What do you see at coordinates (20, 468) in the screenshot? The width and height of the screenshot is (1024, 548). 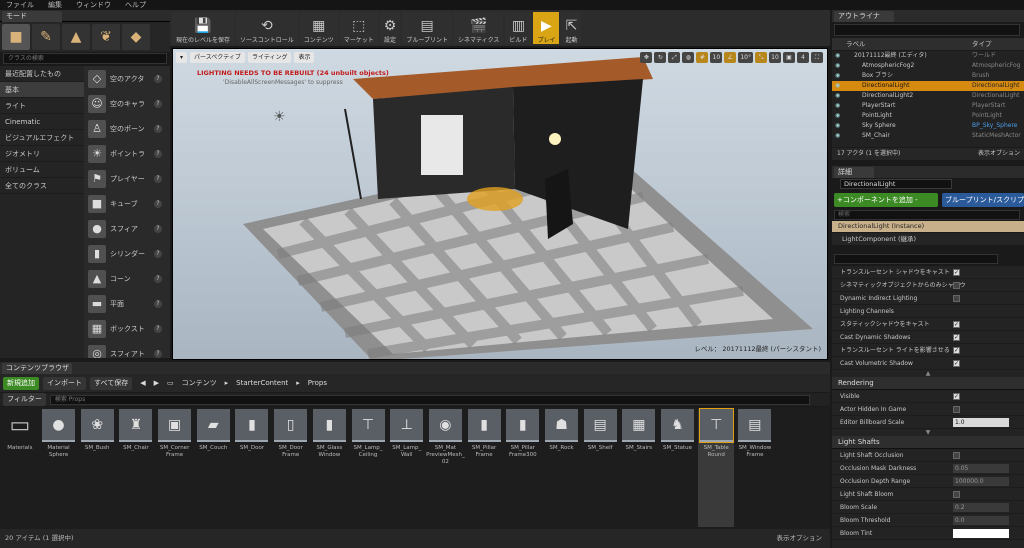 I see `asset-tile: ▭ Materials` at bounding box center [20, 468].